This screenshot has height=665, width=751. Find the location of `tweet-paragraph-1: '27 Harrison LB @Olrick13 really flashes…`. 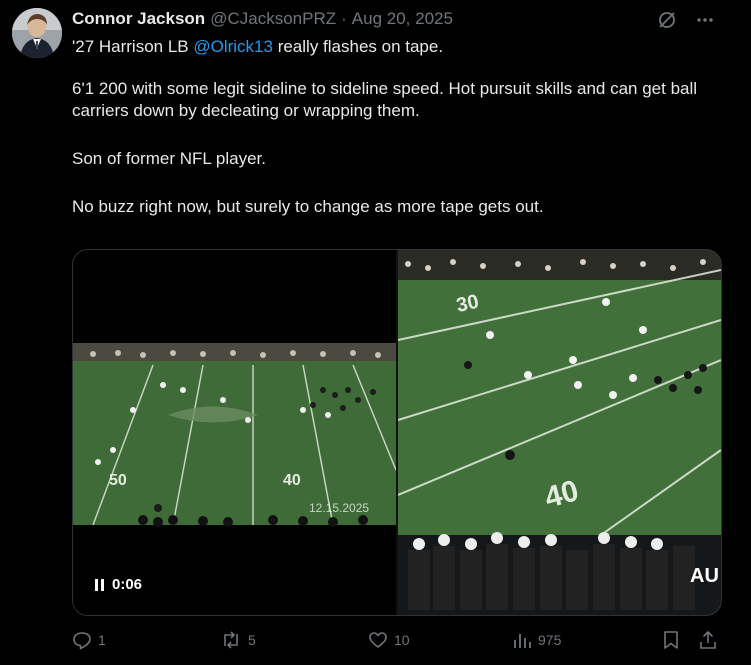

tweet-paragraph-1: '27 Harrison LB @Olrick13 really flashes… is located at coordinates (402, 47).